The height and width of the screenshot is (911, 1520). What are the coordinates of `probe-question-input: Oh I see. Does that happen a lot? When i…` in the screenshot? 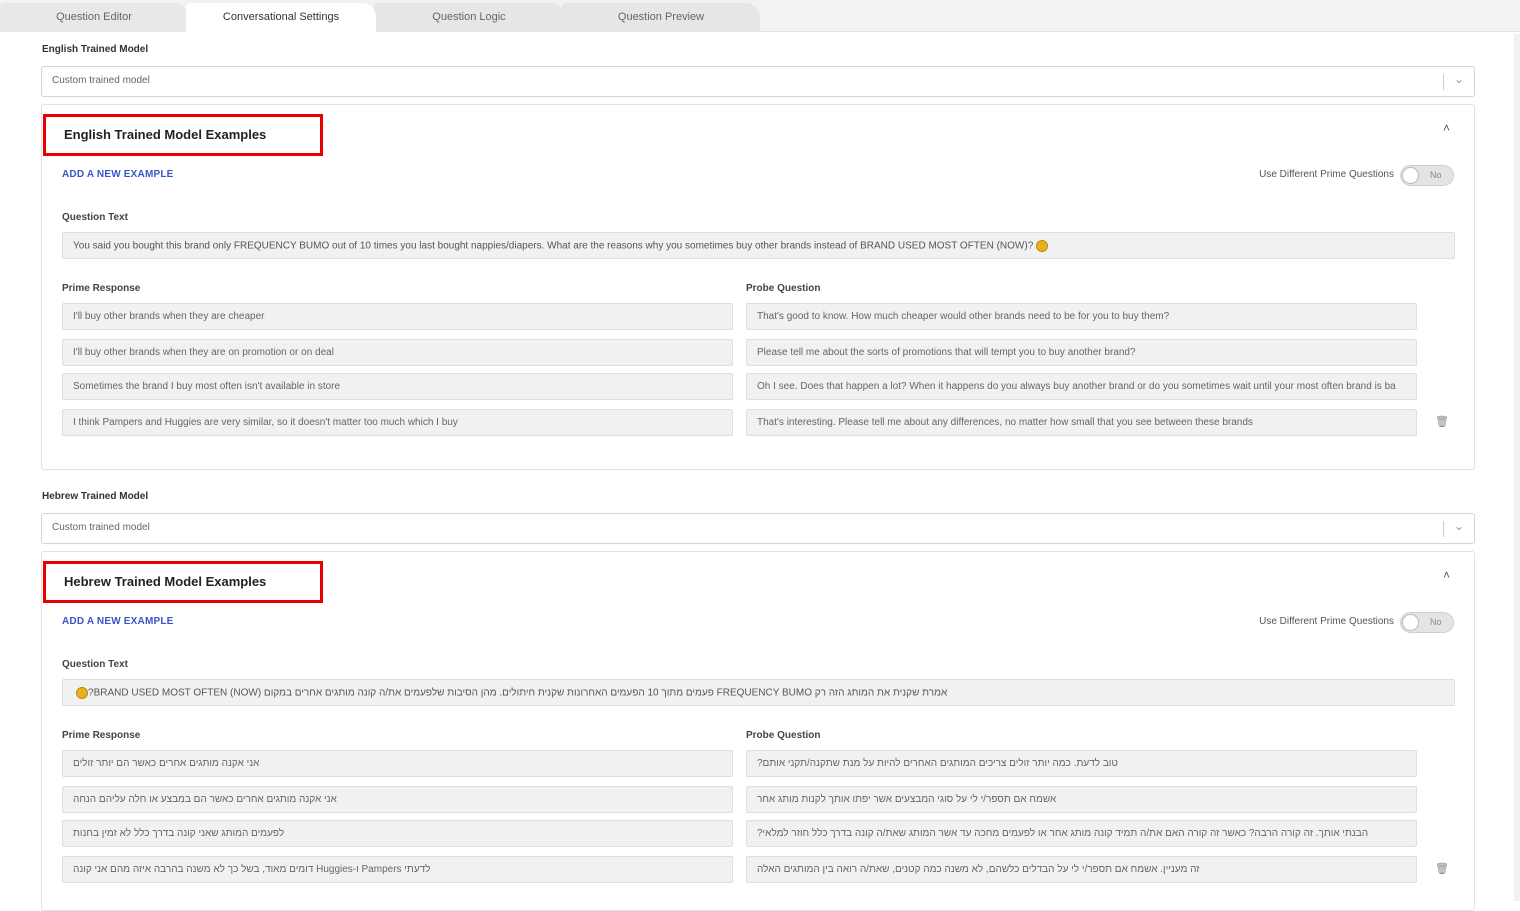 It's located at (1081, 386).